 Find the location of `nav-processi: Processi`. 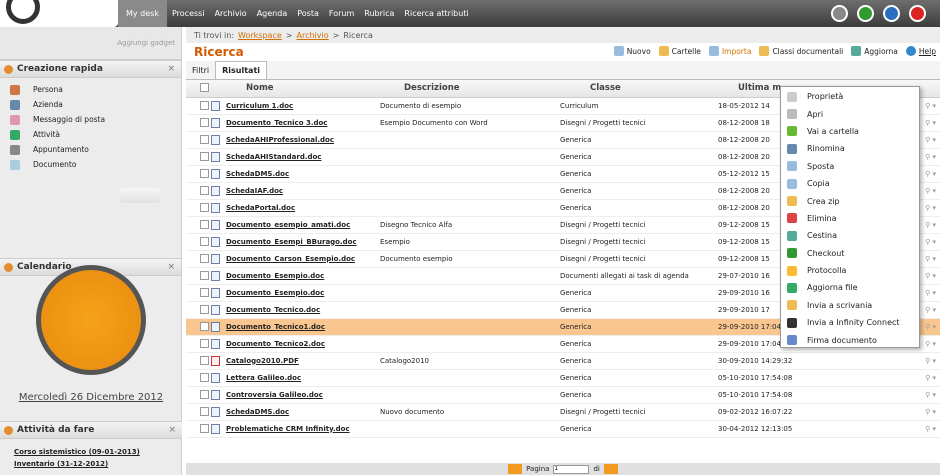

nav-processi: Processi is located at coordinates (188, 13).